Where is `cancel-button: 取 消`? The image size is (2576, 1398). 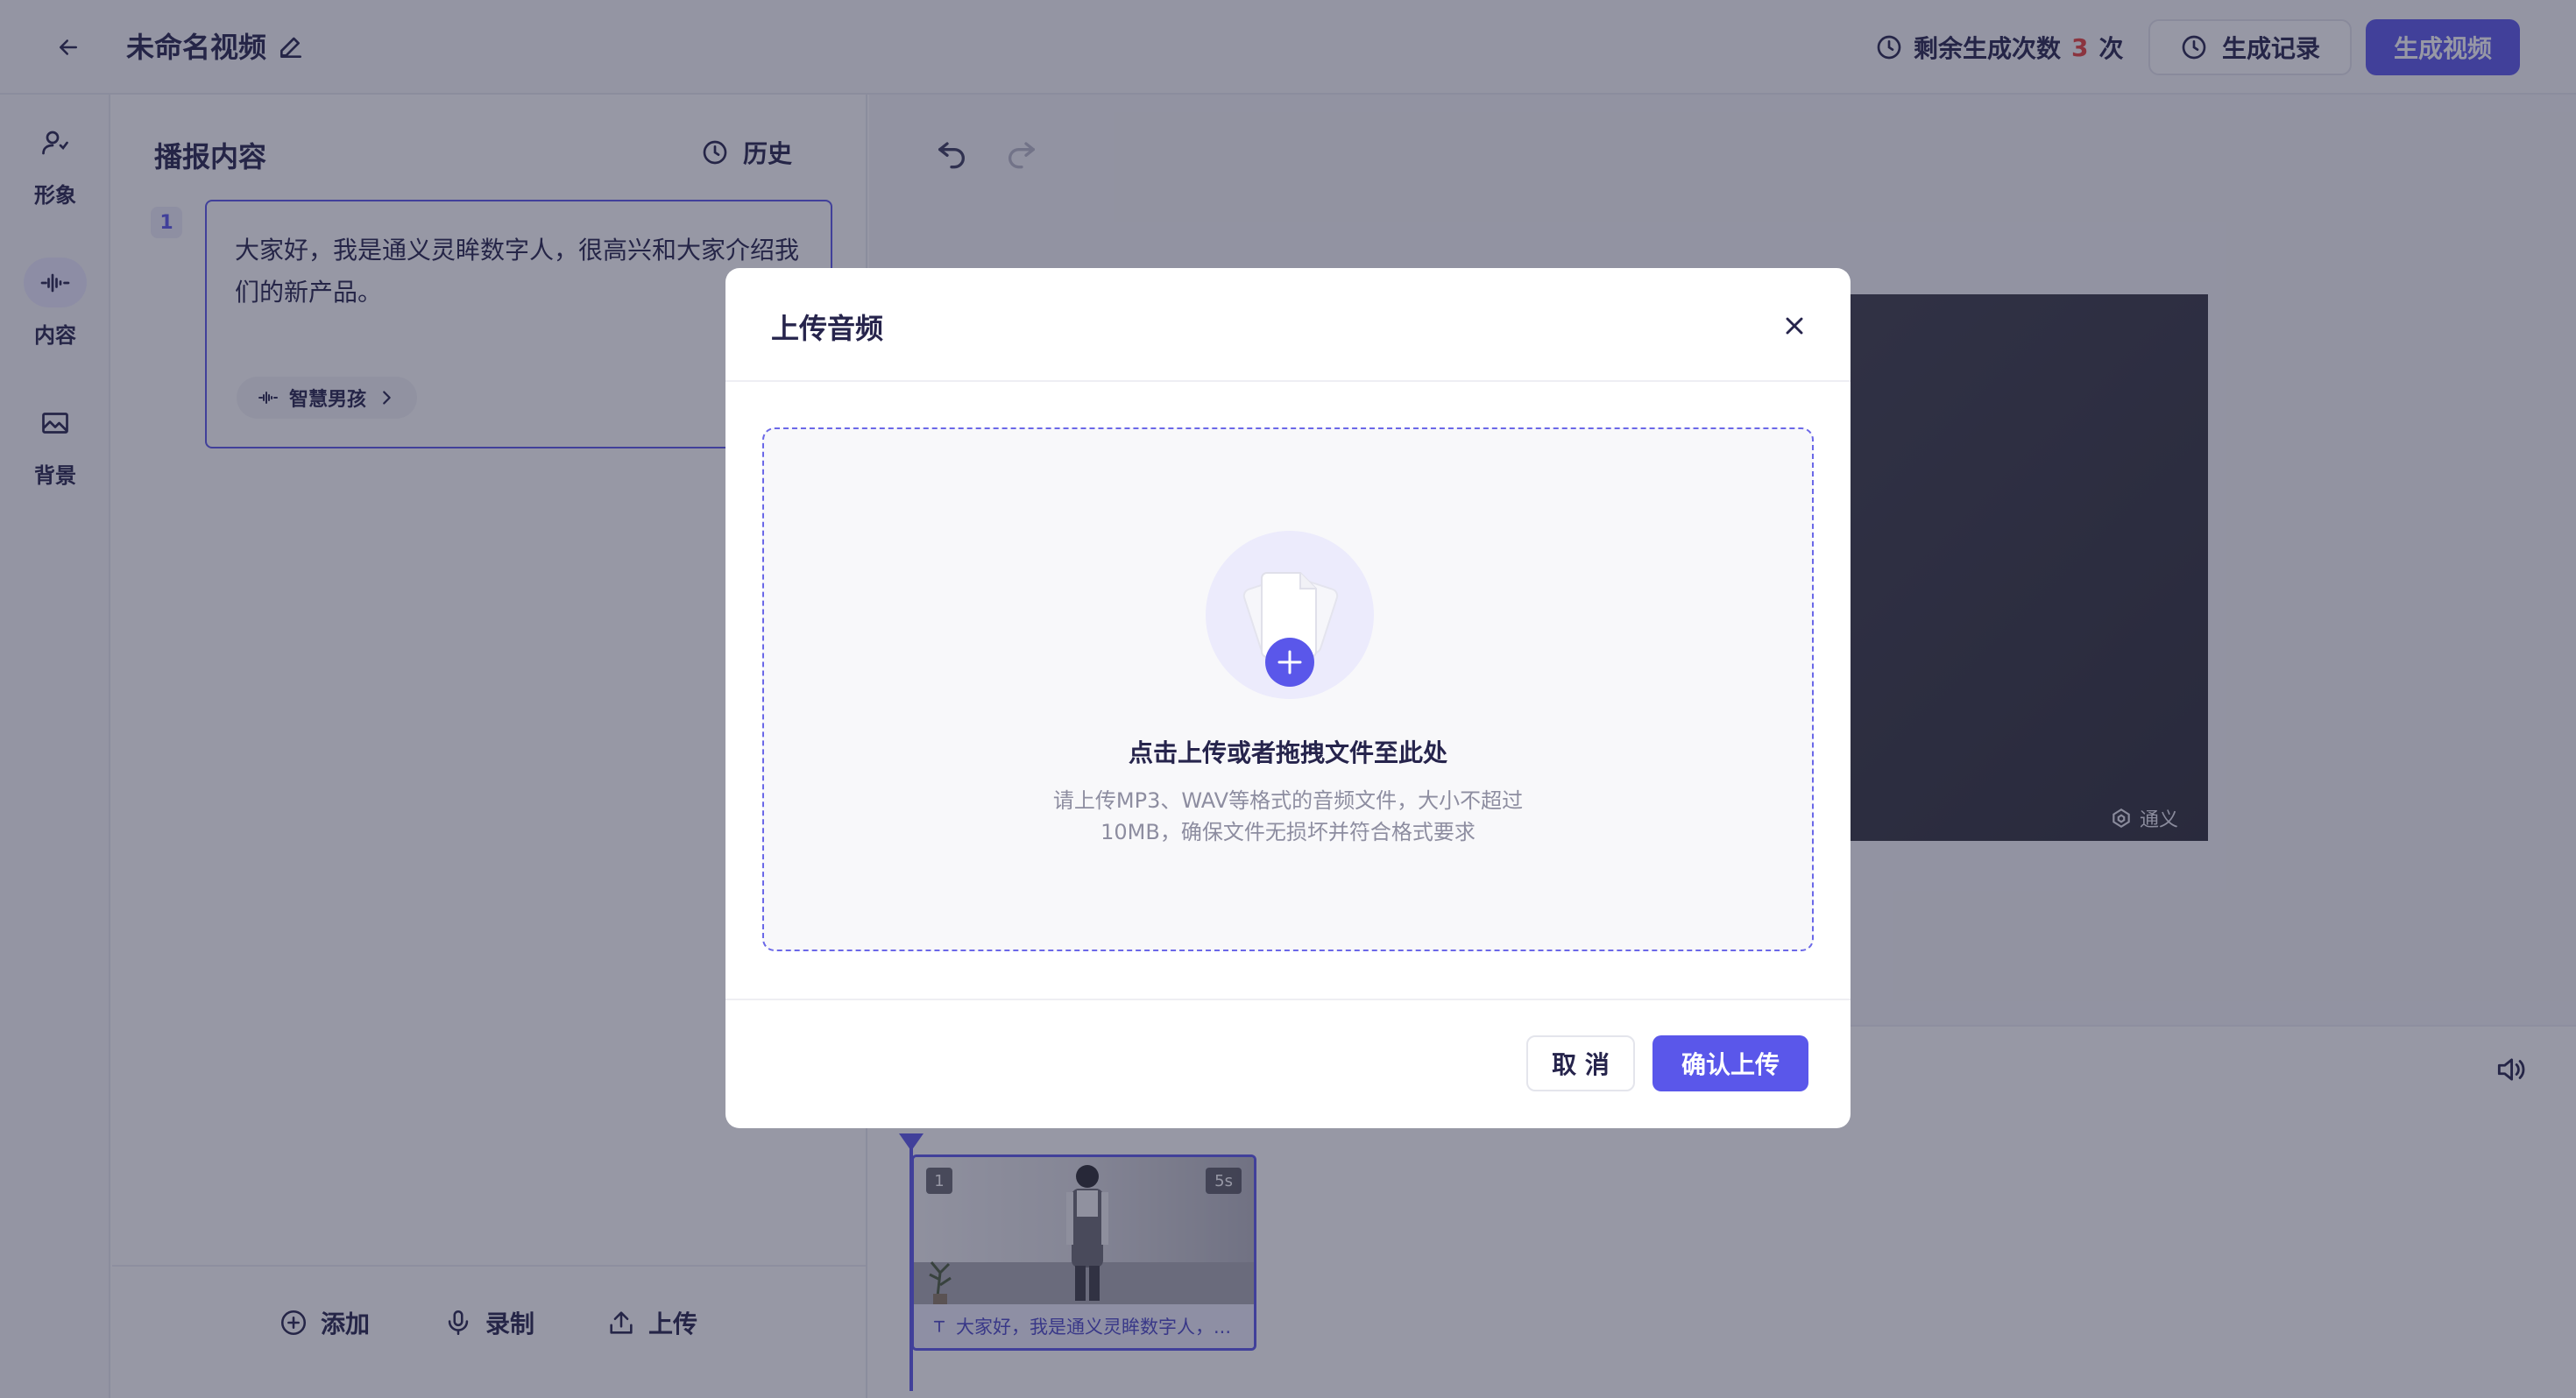
cancel-button: 取 消 is located at coordinates (1580, 1063).